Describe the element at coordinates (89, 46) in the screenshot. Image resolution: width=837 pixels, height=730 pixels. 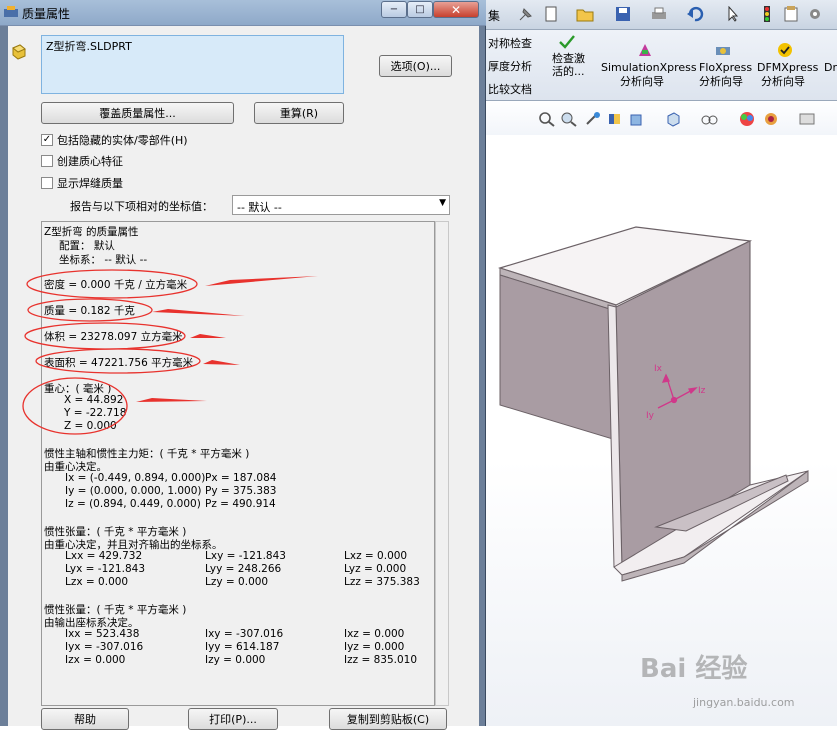
I see `selected-file-name: Z型折弯.SLDPRT` at that location.